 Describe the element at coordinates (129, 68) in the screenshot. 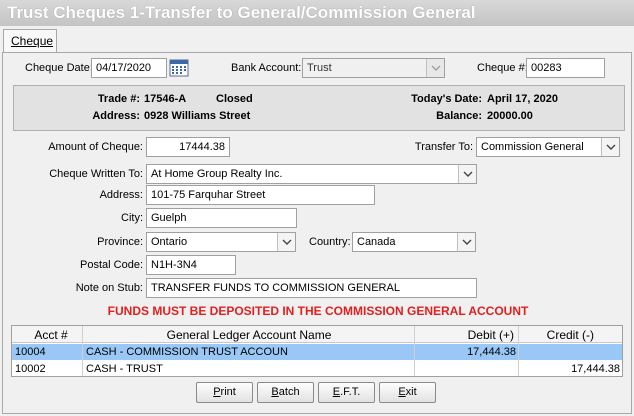

I see `cheque-date-field: 04/17/2020` at that location.